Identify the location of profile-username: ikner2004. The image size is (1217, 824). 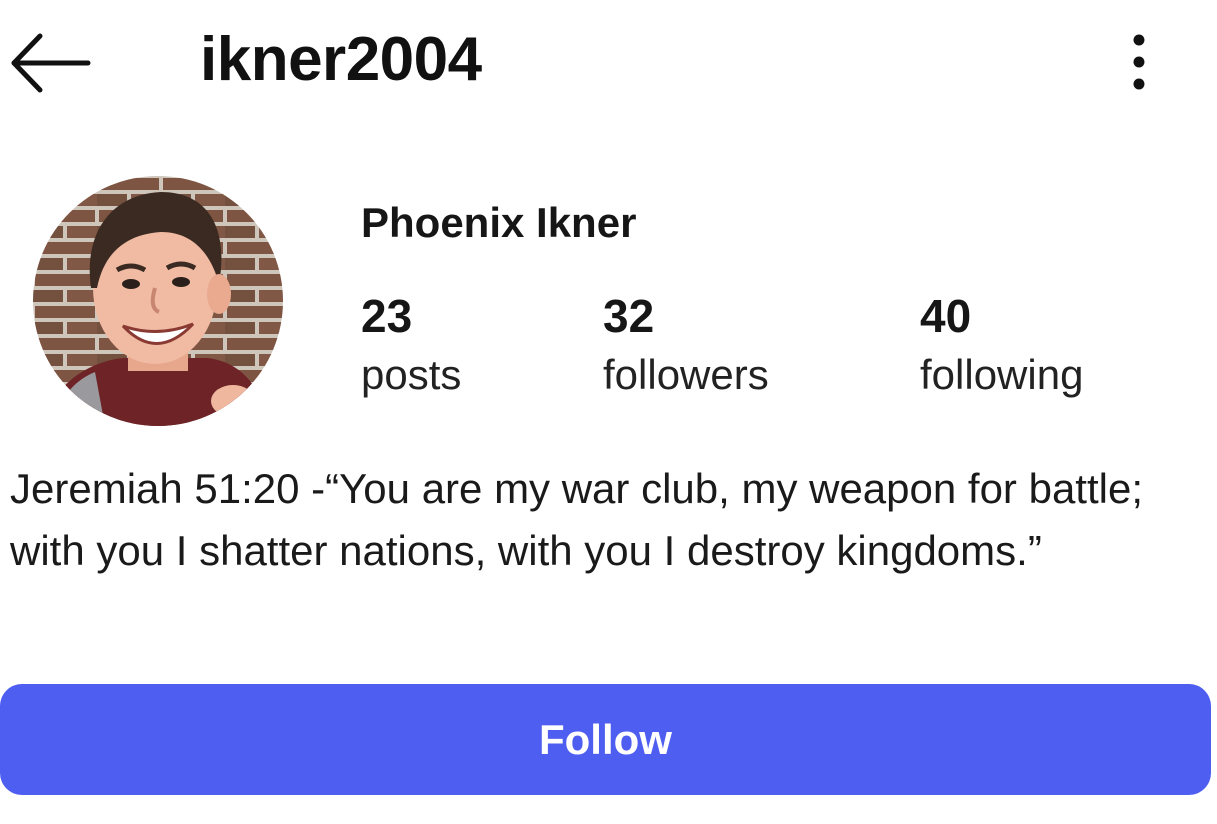
(341, 59).